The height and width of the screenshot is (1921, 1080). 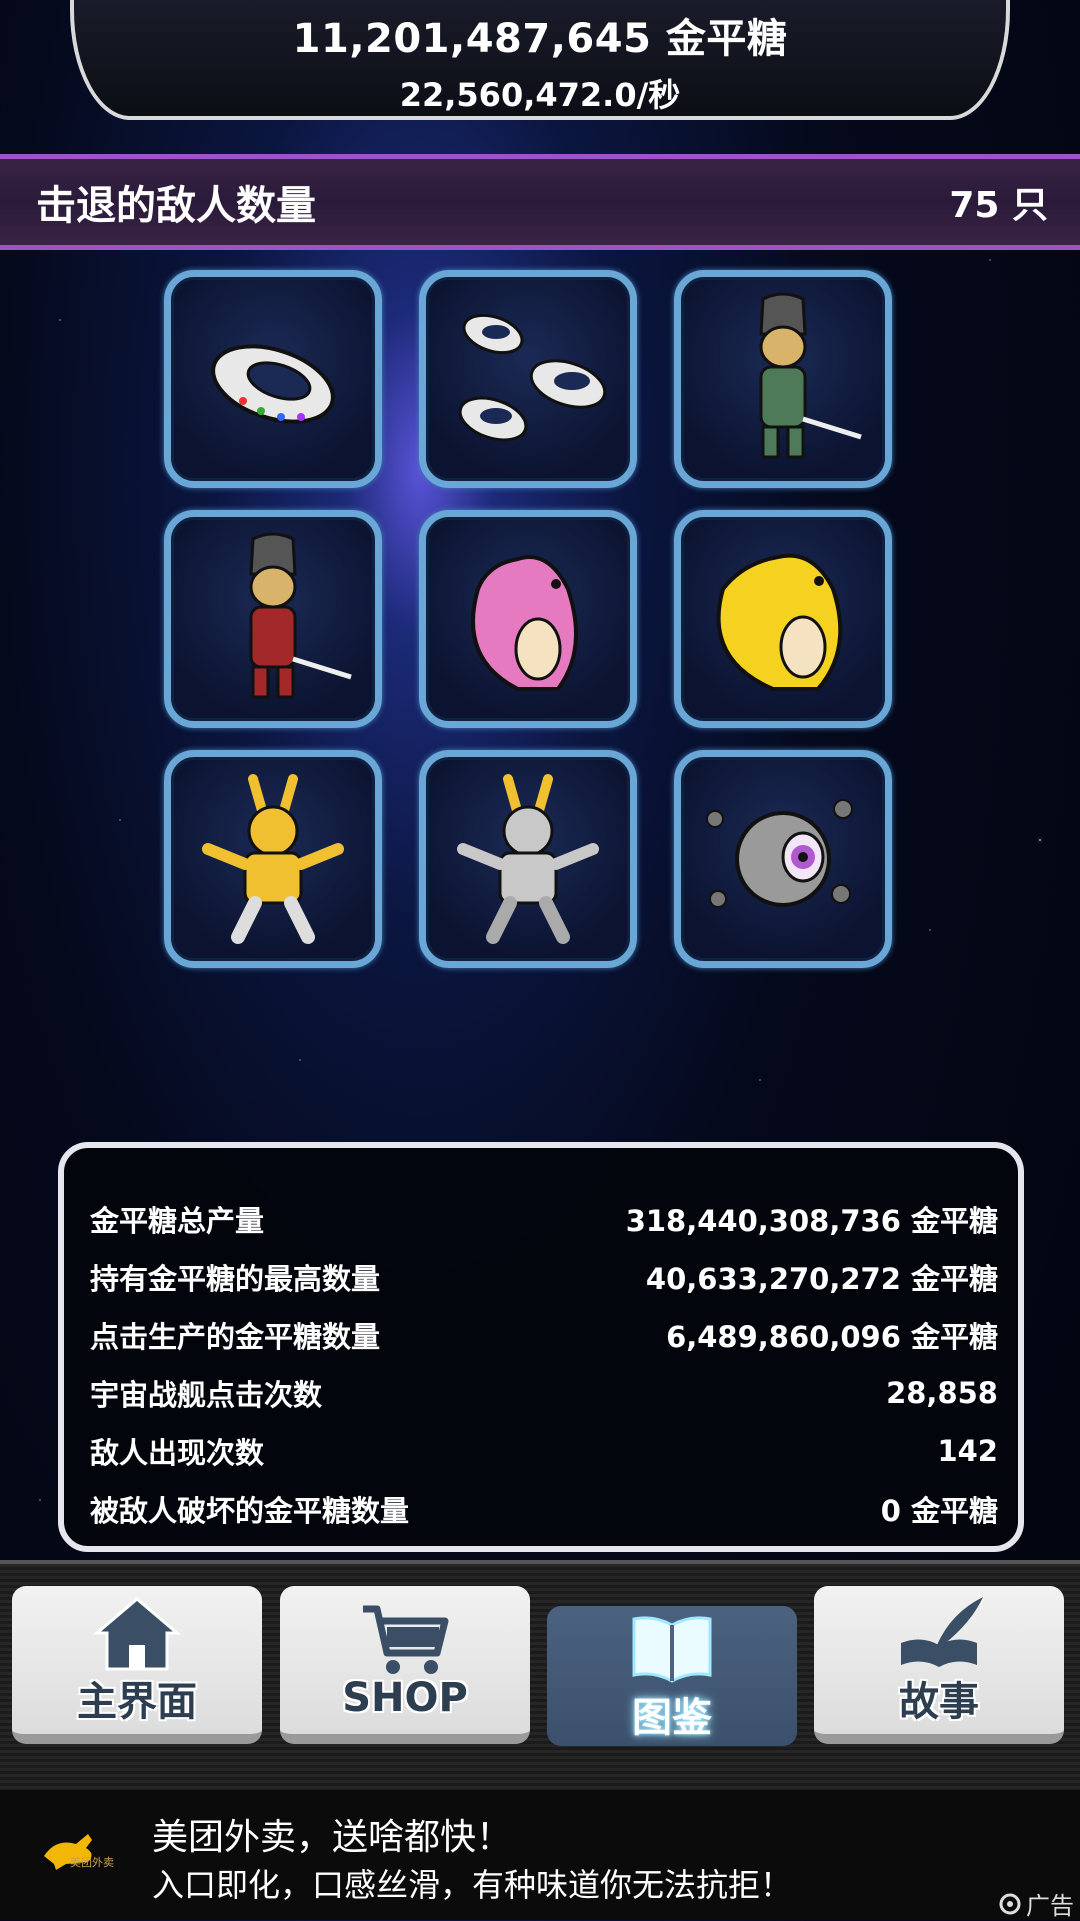 What do you see at coordinates (540, 95) in the screenshot?
I see `production-rate: 22,560,472.0/秒` at bounding box center [540, 95].